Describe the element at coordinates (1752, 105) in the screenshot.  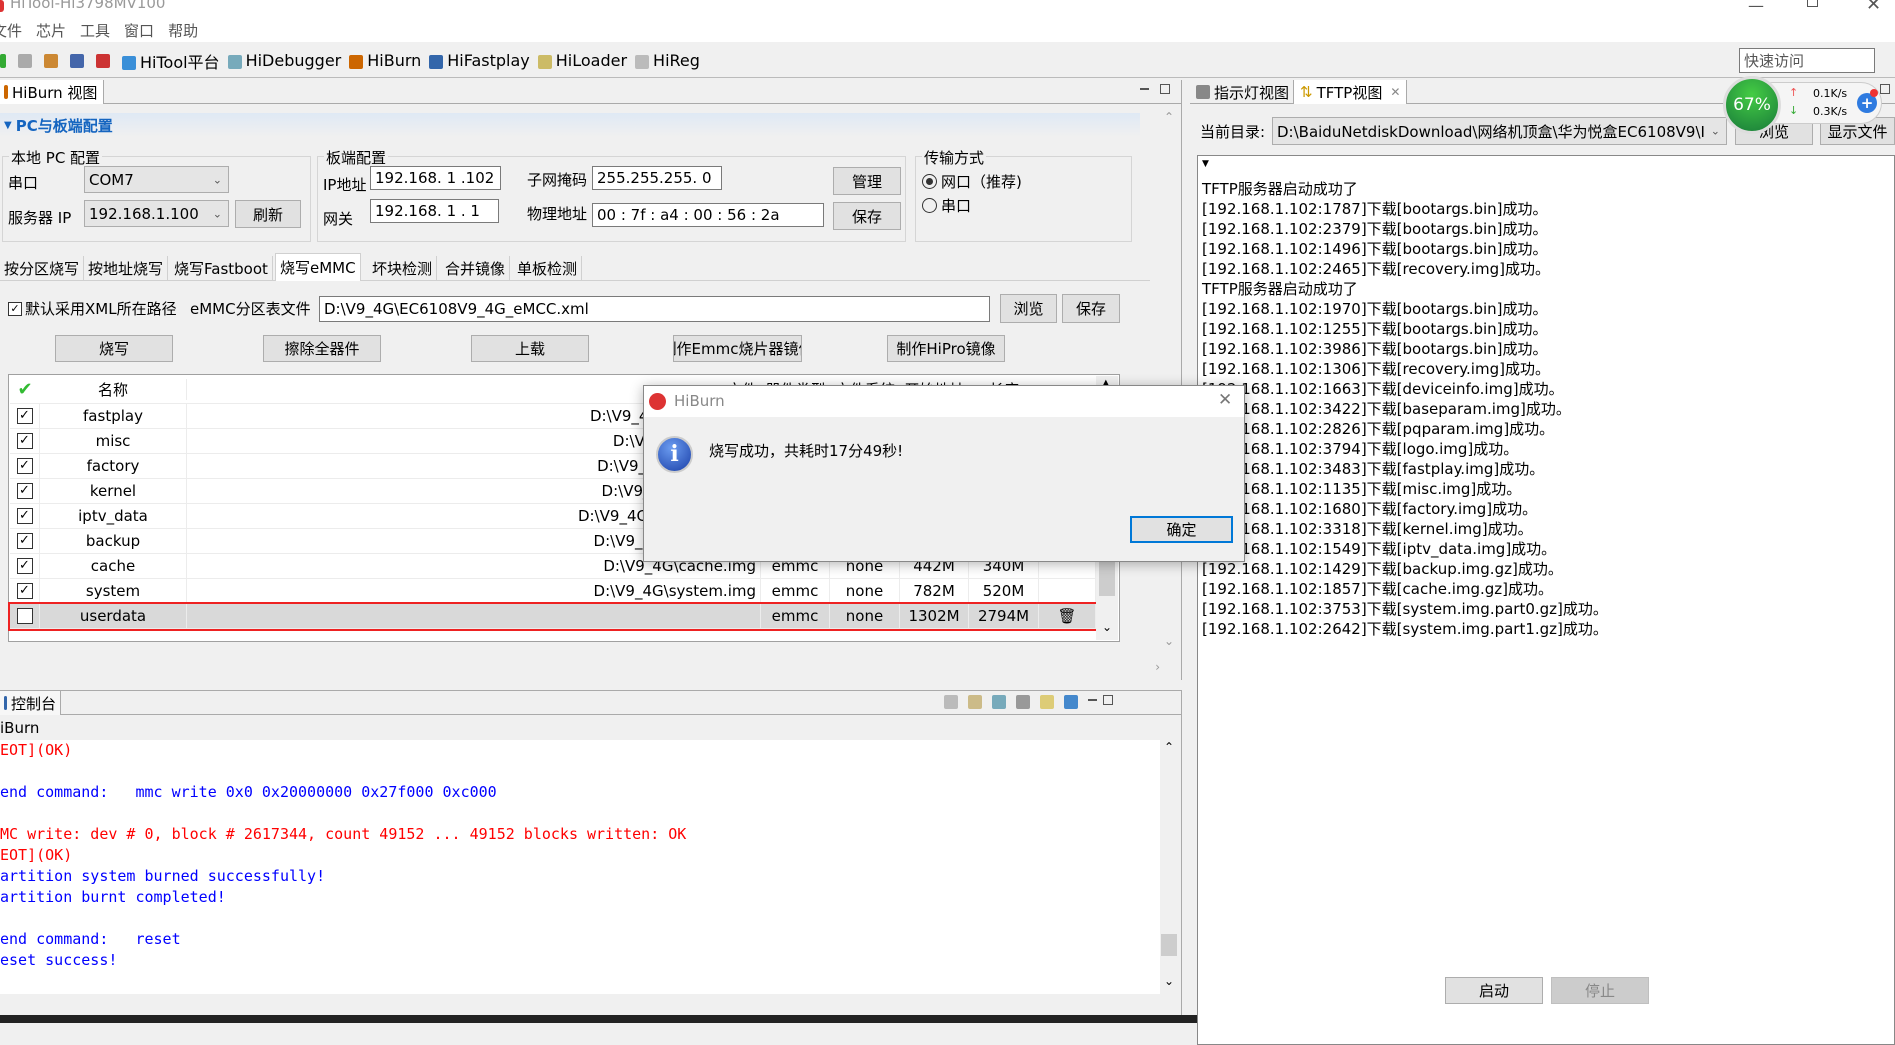
I see `memory-gauge: 67%` at that location.